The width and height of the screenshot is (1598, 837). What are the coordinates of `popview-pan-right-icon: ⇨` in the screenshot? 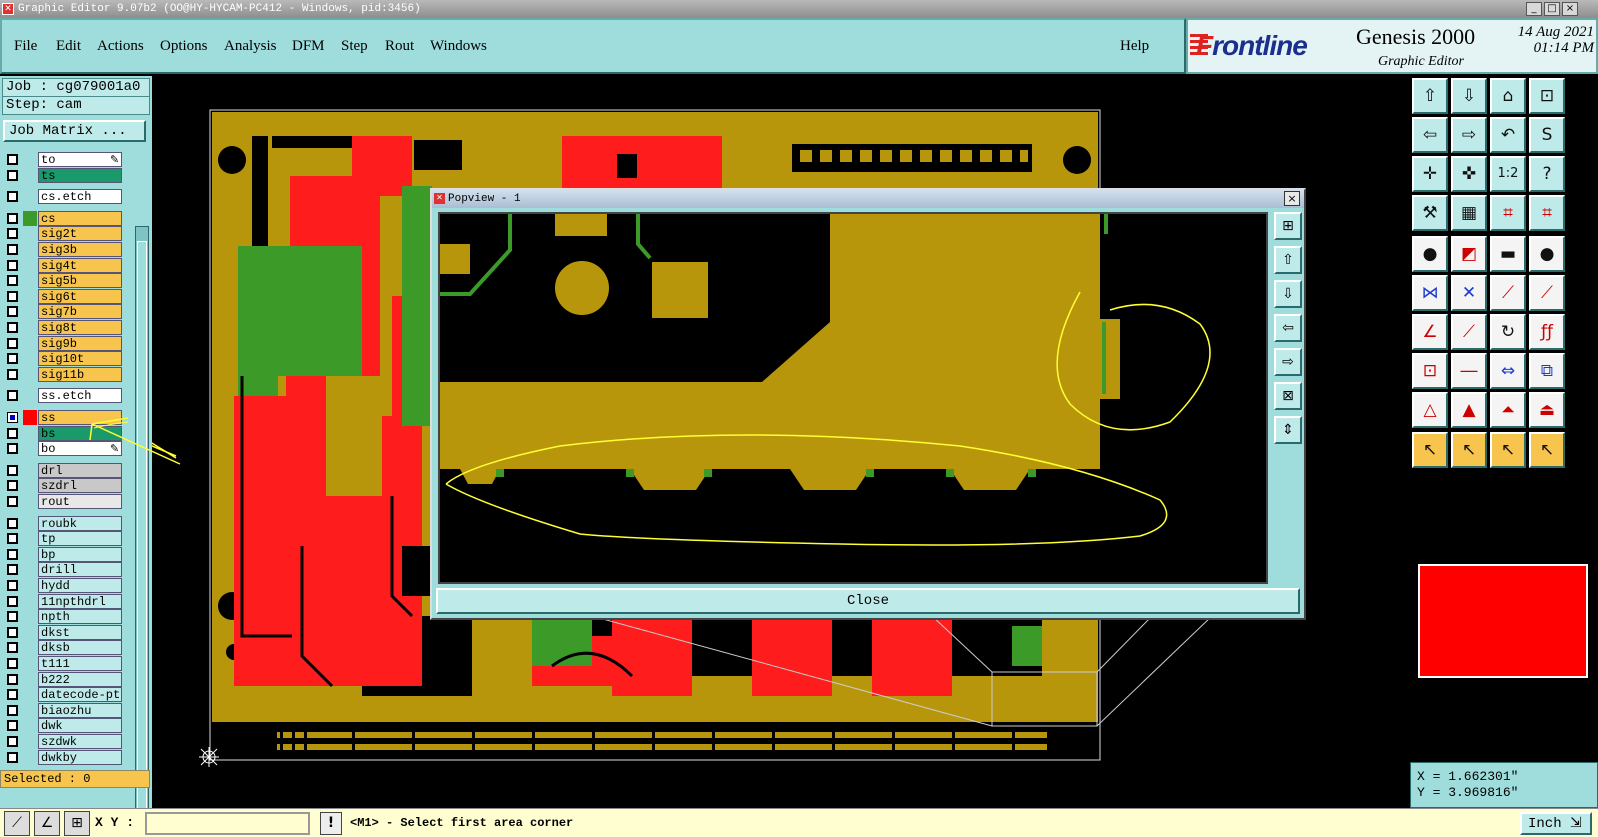 It's located at (1288, 362).